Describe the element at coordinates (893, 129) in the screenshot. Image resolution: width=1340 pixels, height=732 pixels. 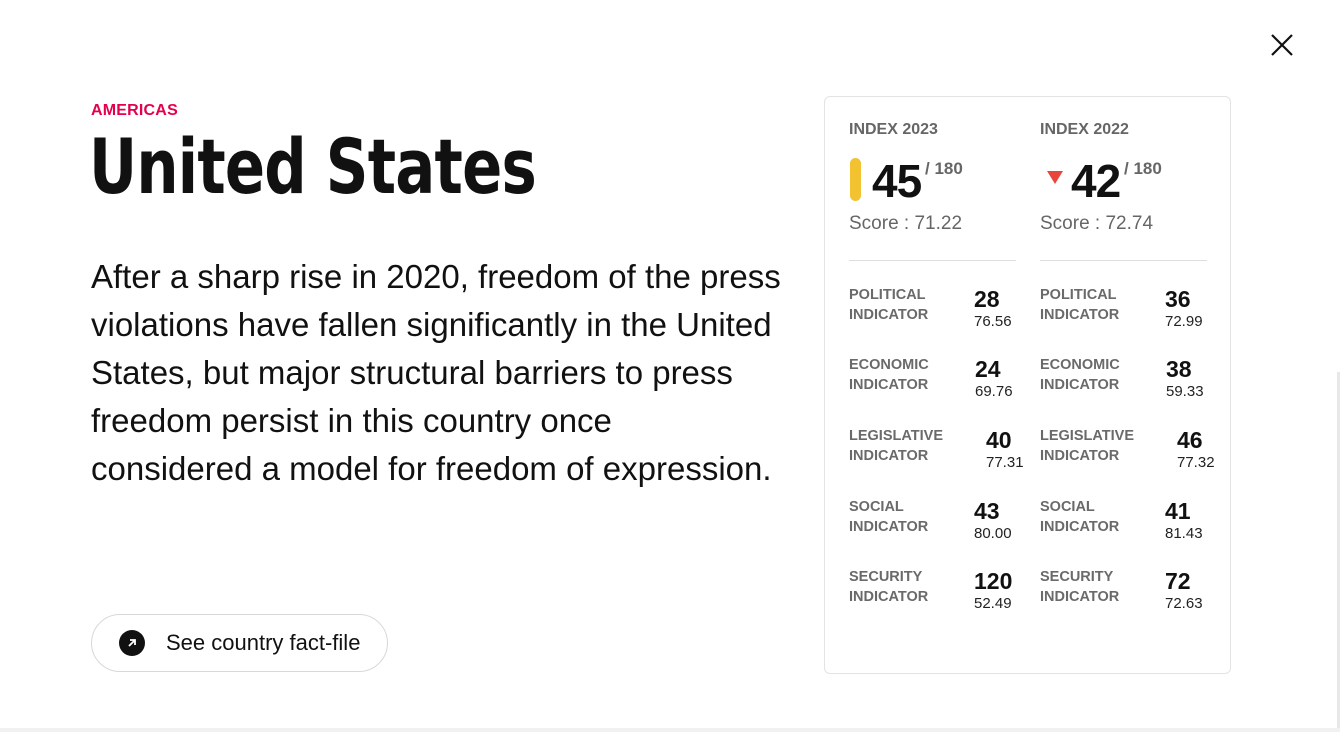
I see `index-2023-label: INDEX 2023` at that location.